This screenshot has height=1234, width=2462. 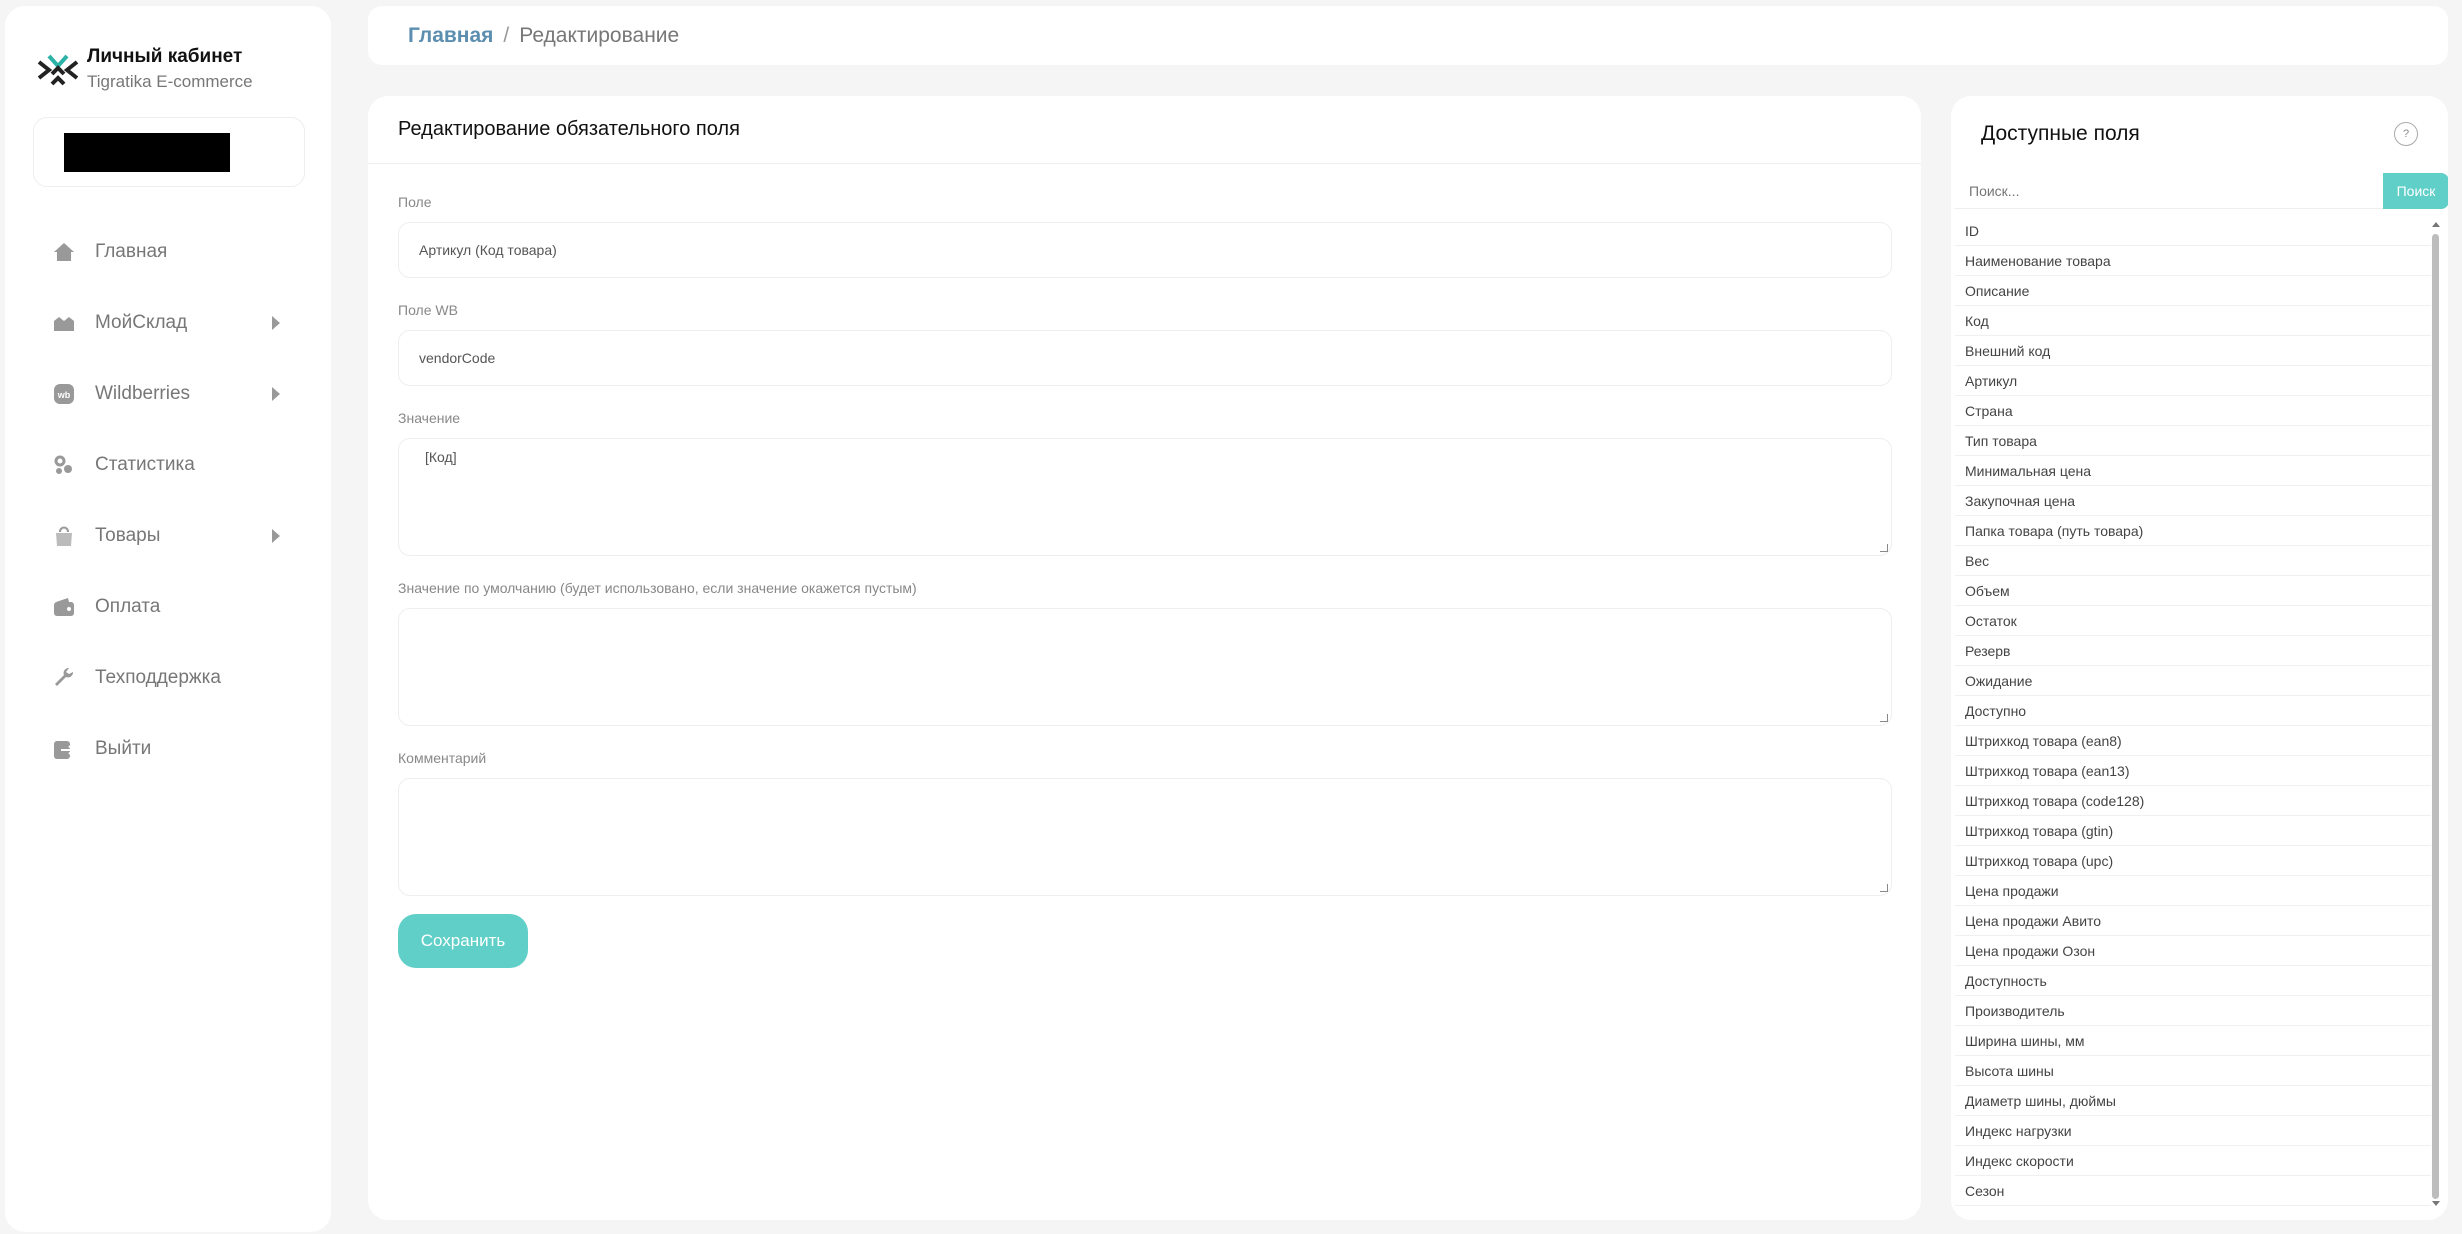 What do you see at coordinates (2436, 224) in the screenshot?
I see `scroll-up-arrow-icon` at bounding box center [2436, 224].